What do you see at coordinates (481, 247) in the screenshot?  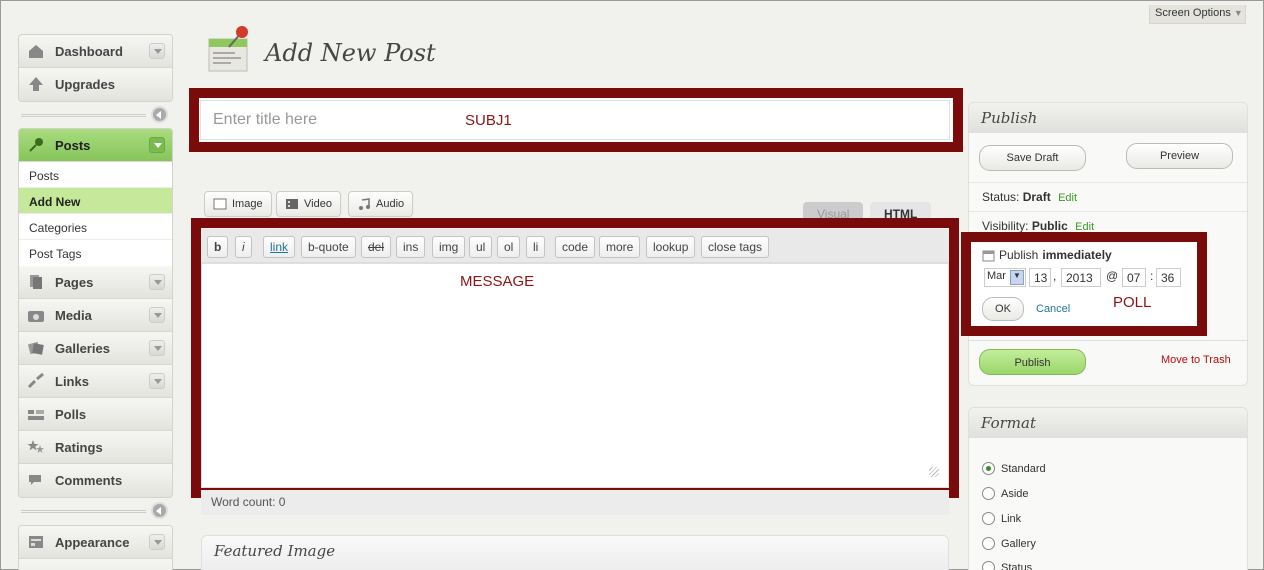 I see `quicktag-ul-button: ul` at bounding box center [481, 247].